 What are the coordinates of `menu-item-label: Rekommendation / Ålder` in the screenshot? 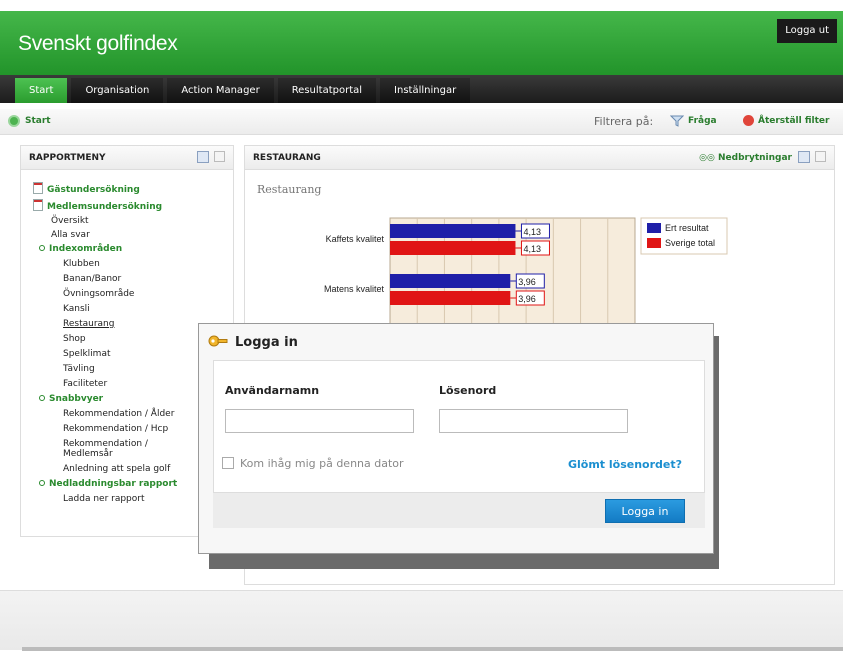 It's located at (119, 414).